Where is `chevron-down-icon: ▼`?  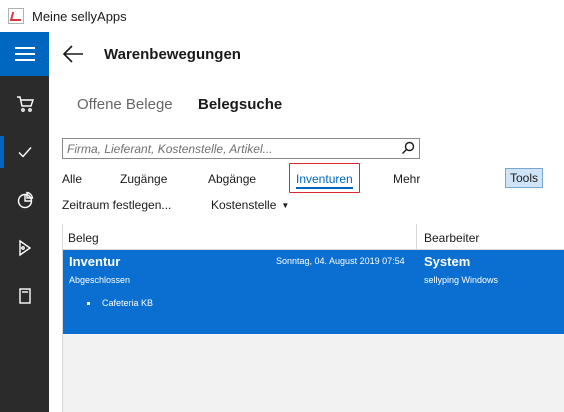
chevron-down-icon: ▼ is located at coordinates (285, 205).